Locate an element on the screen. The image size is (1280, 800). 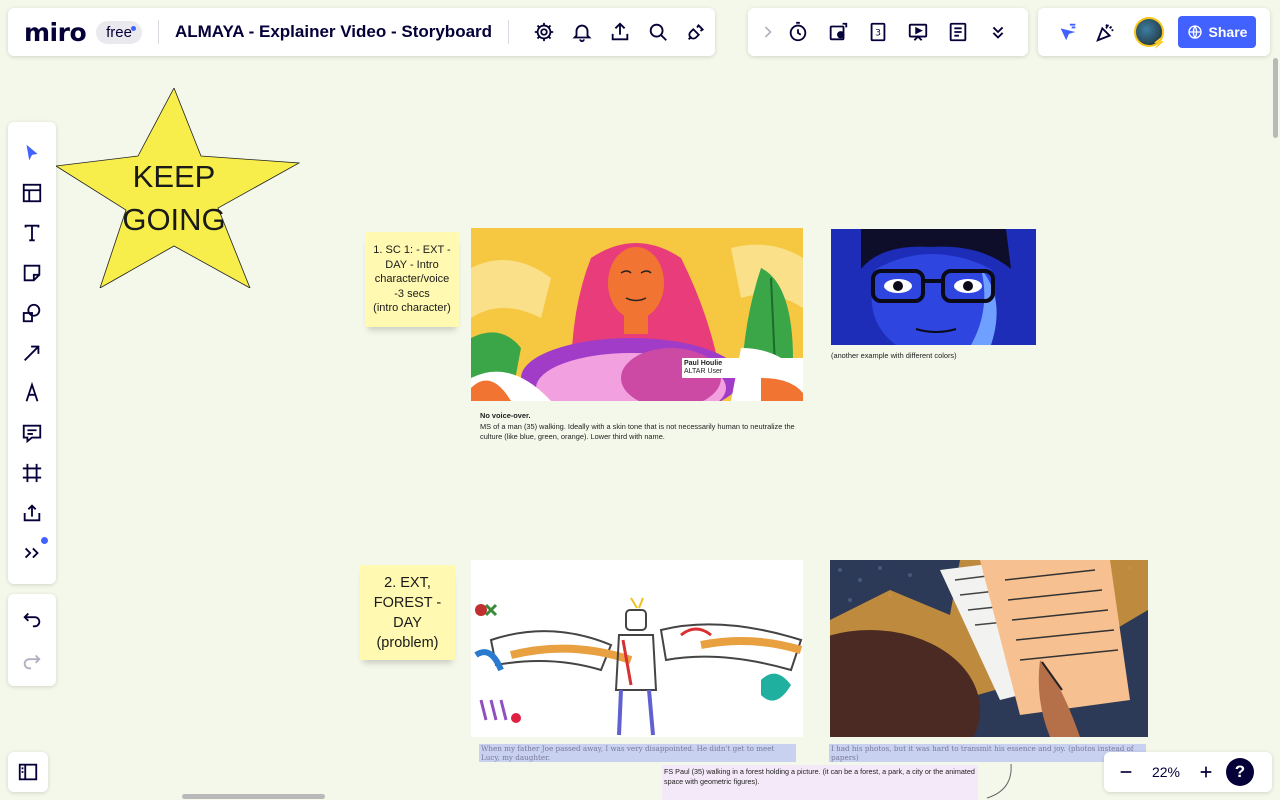
plus-icon is located at coordinates (1206, 772).